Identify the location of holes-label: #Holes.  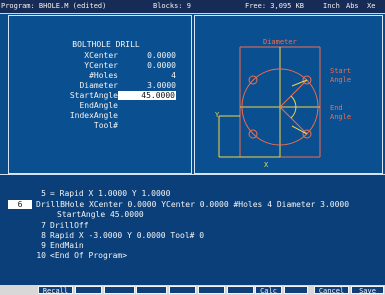
(103, 75).